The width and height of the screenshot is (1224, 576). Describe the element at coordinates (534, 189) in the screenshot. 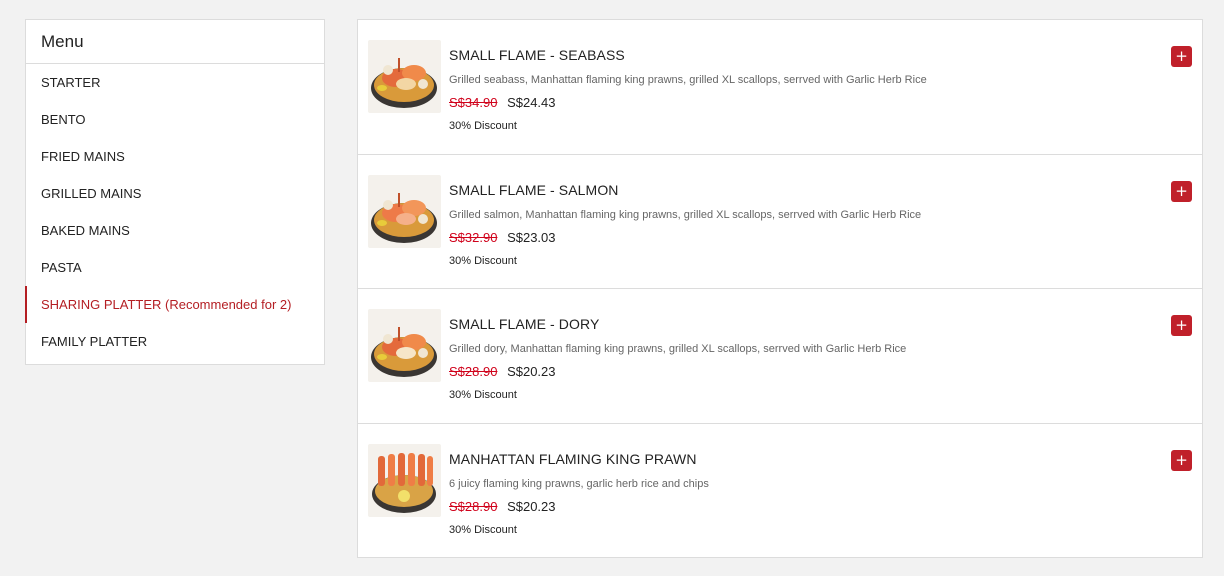

I see `product-name: SMALL FLAME - SALMON` at that location.